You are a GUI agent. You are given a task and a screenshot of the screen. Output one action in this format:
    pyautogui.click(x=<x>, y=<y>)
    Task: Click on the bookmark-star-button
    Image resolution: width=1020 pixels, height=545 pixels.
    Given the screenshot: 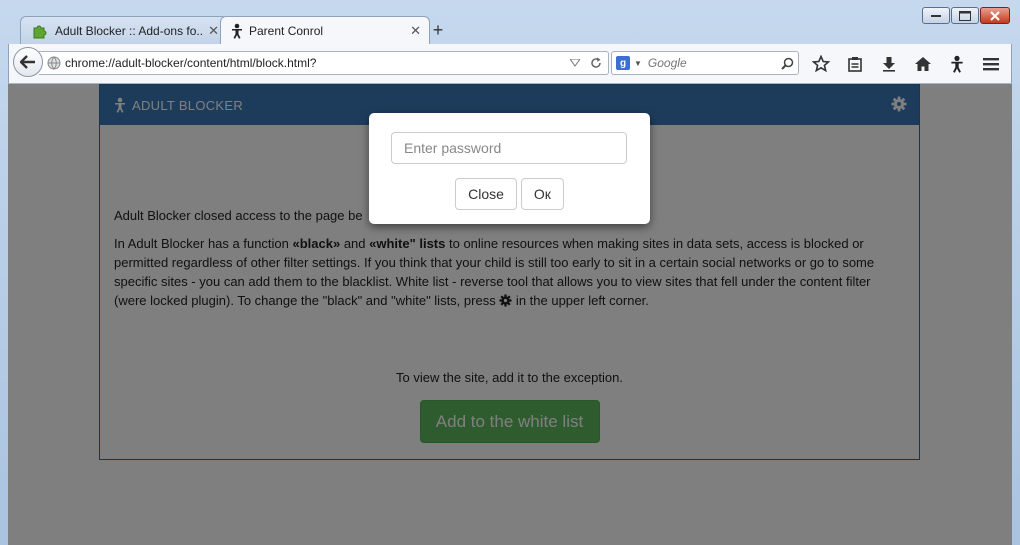 What is the action you would take?
    pyautogui.click(x=821, y=64)
    